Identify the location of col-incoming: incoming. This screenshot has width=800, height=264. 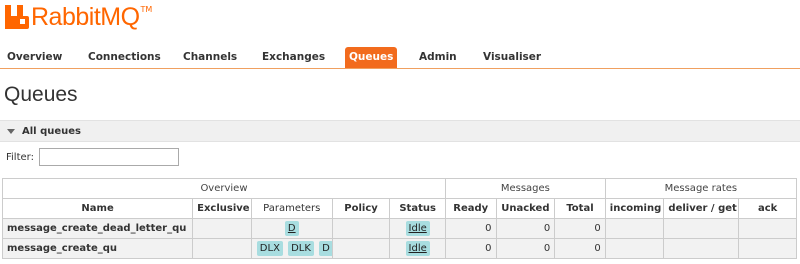
(634, 208).